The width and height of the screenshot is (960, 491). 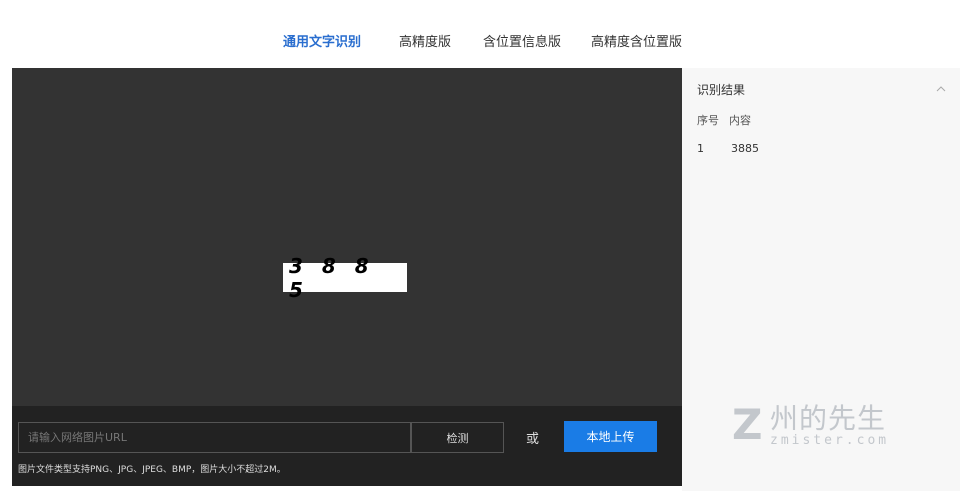 What do you see at coordinates (214, 437) in the screenshot?
I see `image-url-input` at bounding box center [214, 437].